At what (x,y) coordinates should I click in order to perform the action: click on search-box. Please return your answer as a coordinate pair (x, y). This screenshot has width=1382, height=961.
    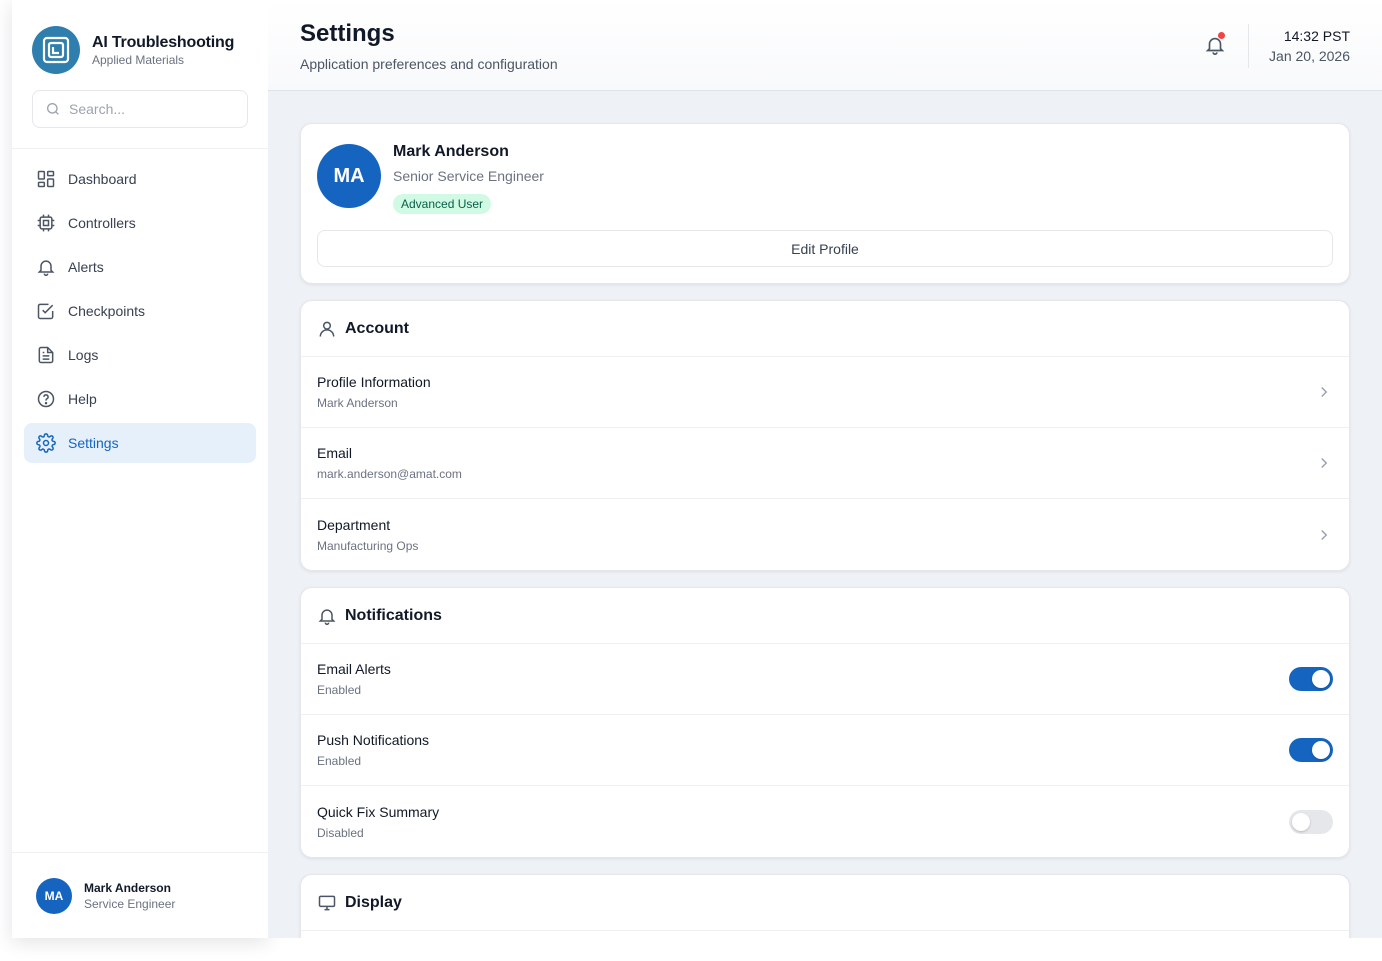
    Looking at the image, I should click on (140, 109).